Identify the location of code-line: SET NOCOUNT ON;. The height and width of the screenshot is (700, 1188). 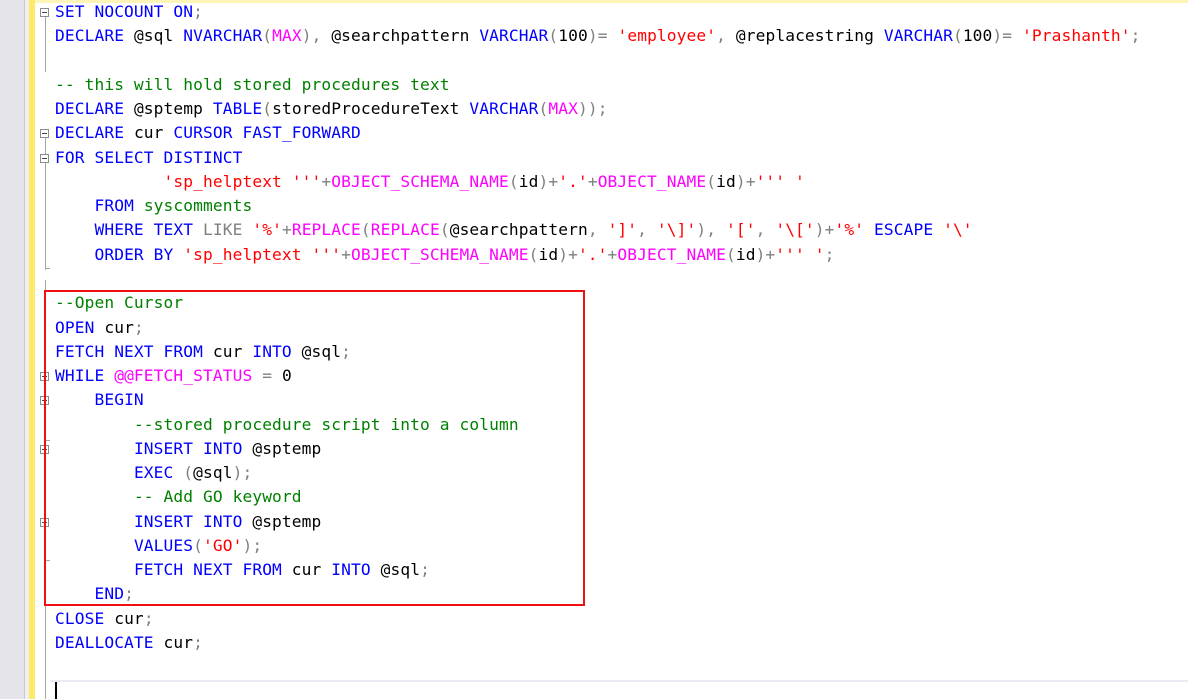
(129, 12).